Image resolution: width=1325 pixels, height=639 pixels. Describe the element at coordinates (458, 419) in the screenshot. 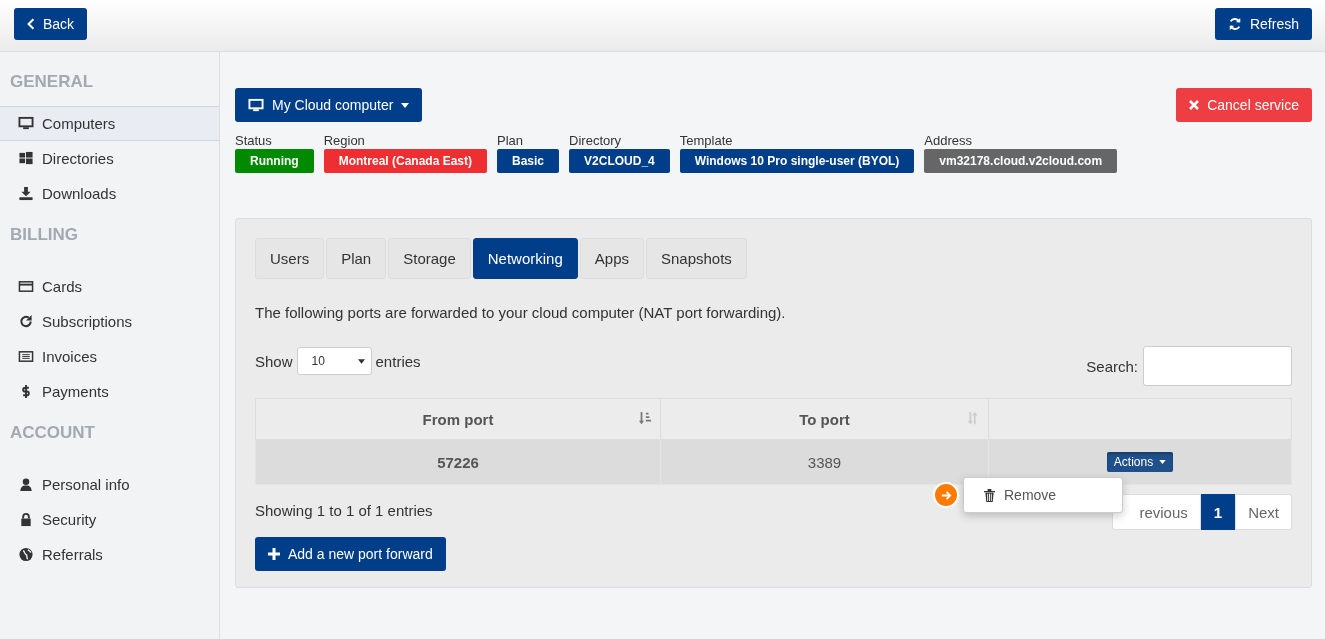

I see `column-header: From port` at that location.